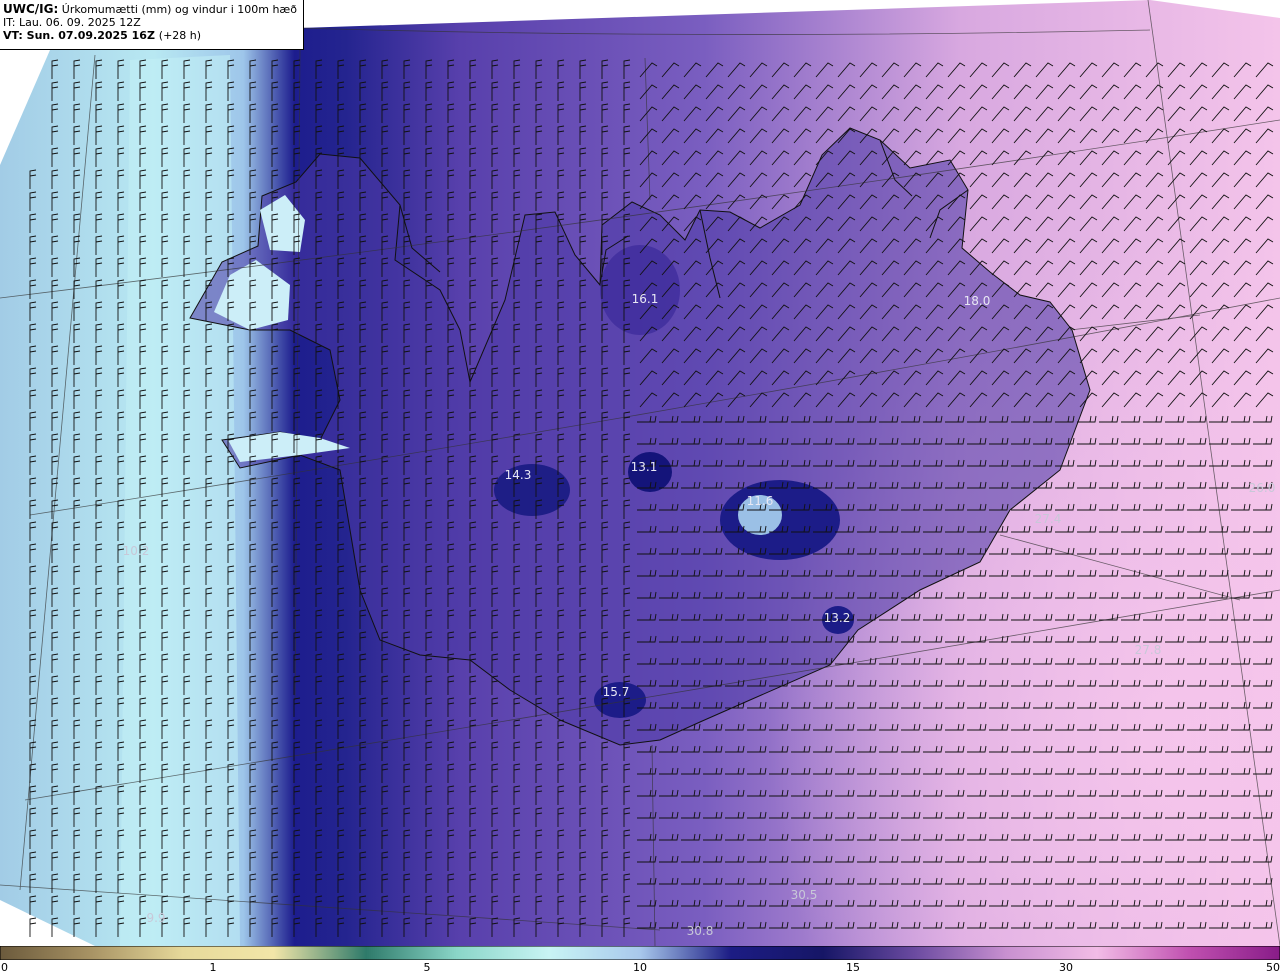  Describe the element at coordinates (518, 475) in the screenshot. I see `map-value-label: 14.3` at that location.